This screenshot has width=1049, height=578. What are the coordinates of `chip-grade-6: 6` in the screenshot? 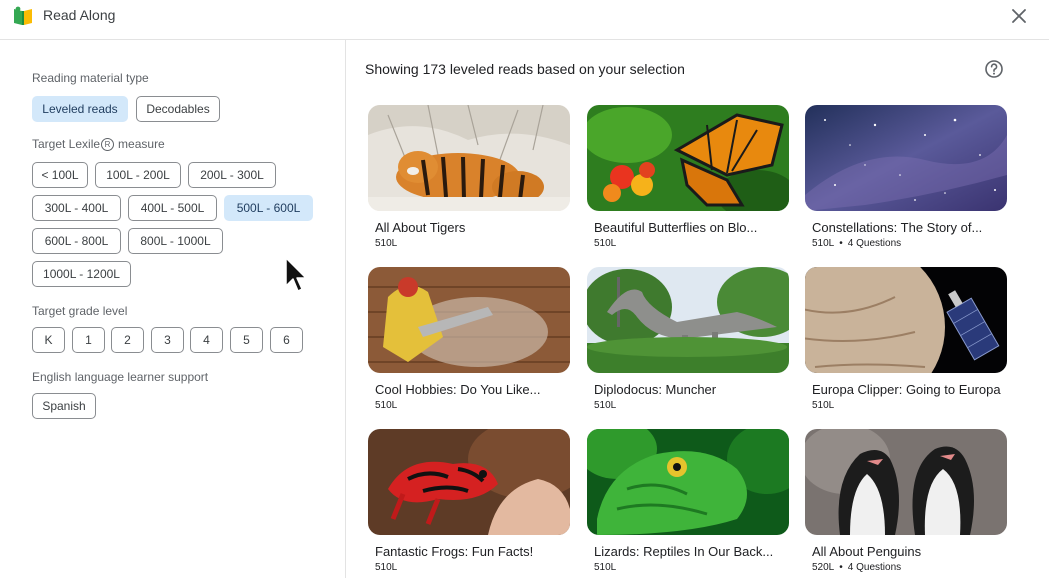 It's located at (286, 340).